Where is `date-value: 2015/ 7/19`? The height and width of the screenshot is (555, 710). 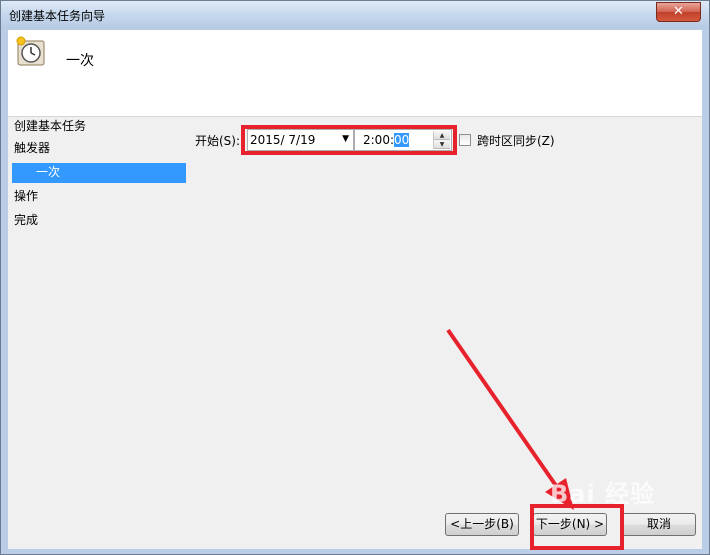 date-value: 2015/ 7/19 is located at coordinates (283, 140).